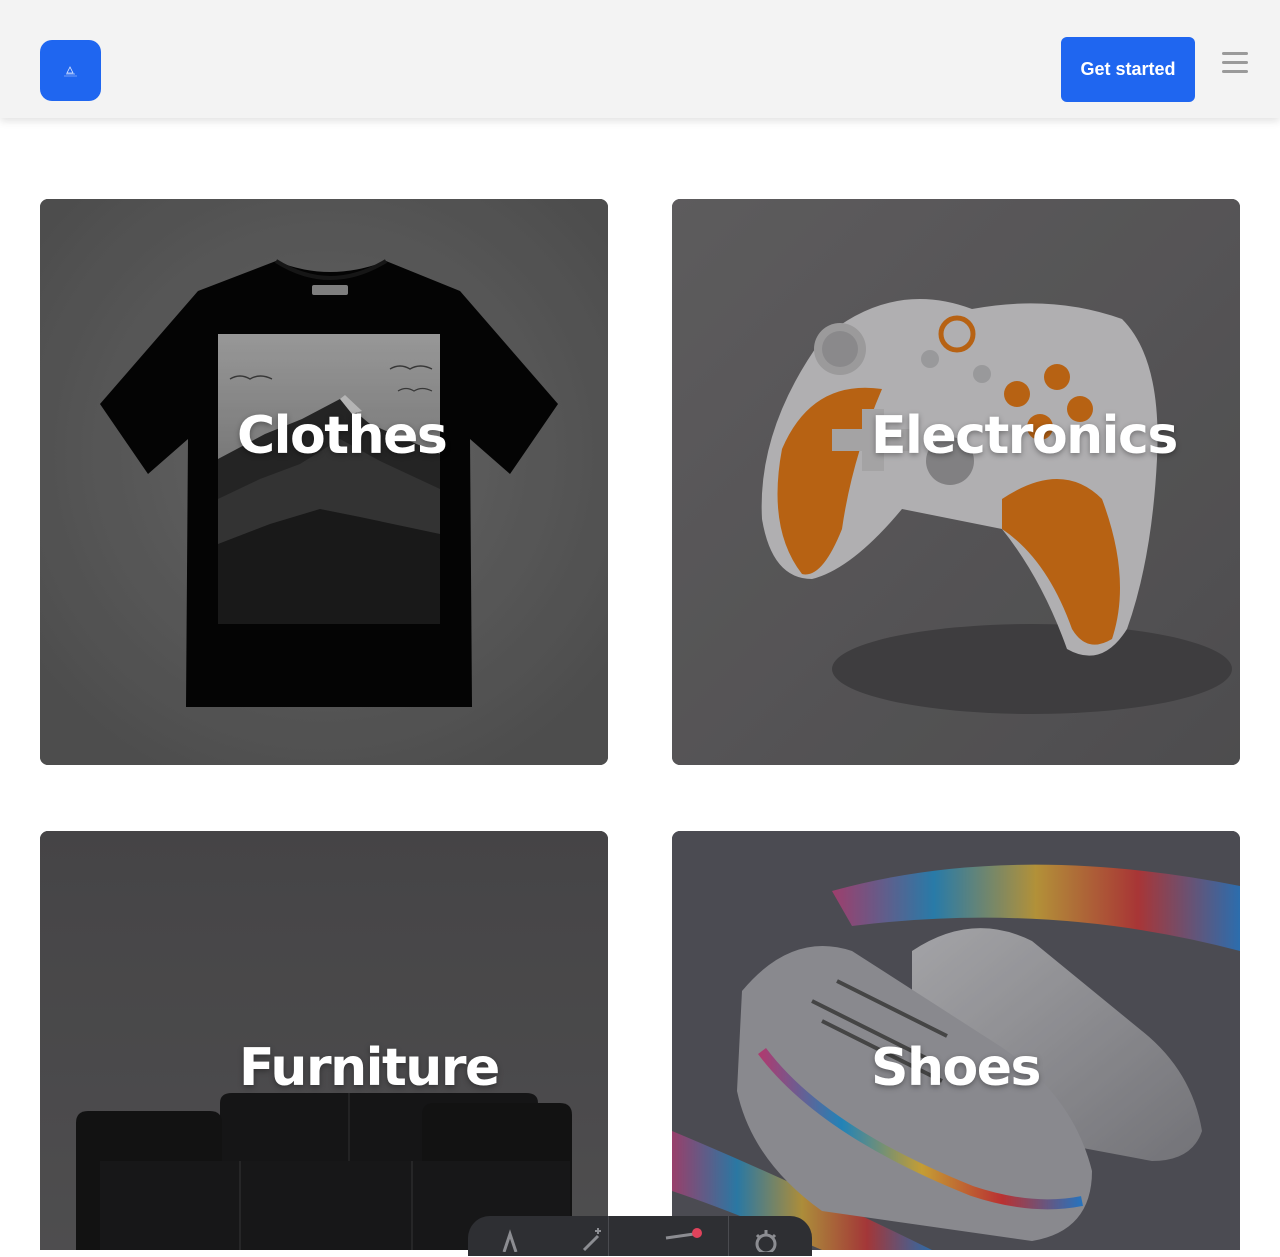  What do you see at coordinates (594, 1238) in the screenshot?
I see `magic-wand-icon` at bounding box center [594, 1238].